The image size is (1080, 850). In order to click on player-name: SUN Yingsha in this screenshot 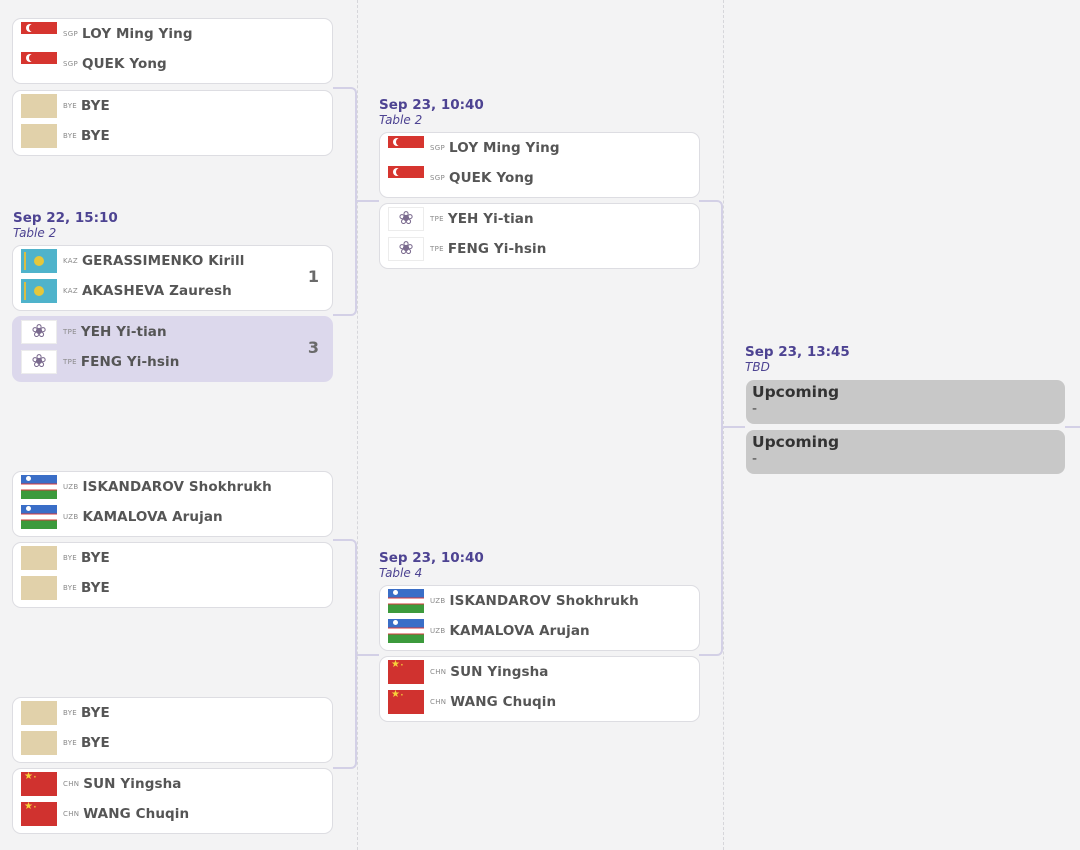, I will do `click(499, 672)`.